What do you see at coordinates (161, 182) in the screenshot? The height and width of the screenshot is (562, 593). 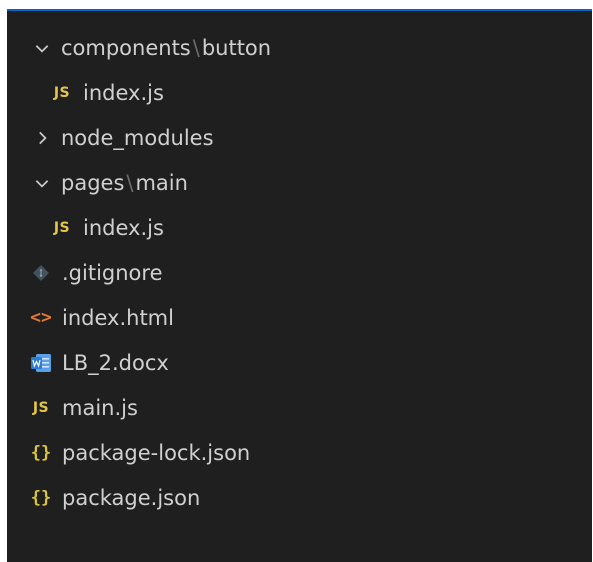 I see `folder-label: main` at bounding box center [161, 182].